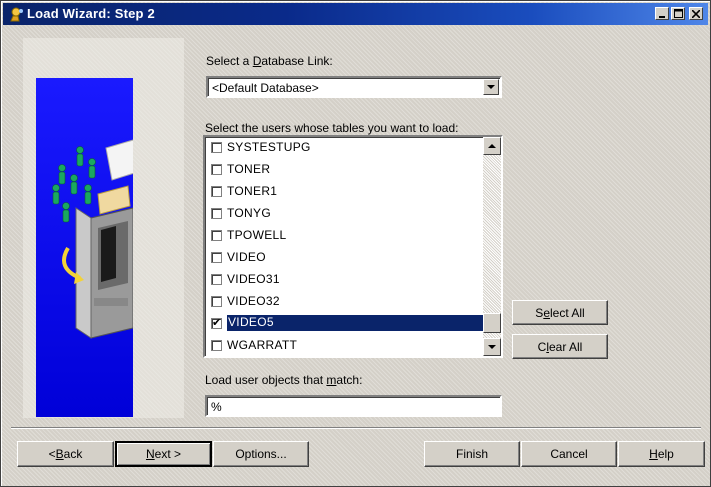 This screenshot has width=711, height=487. I want to click on users-scrollbar, so click(492, 246).